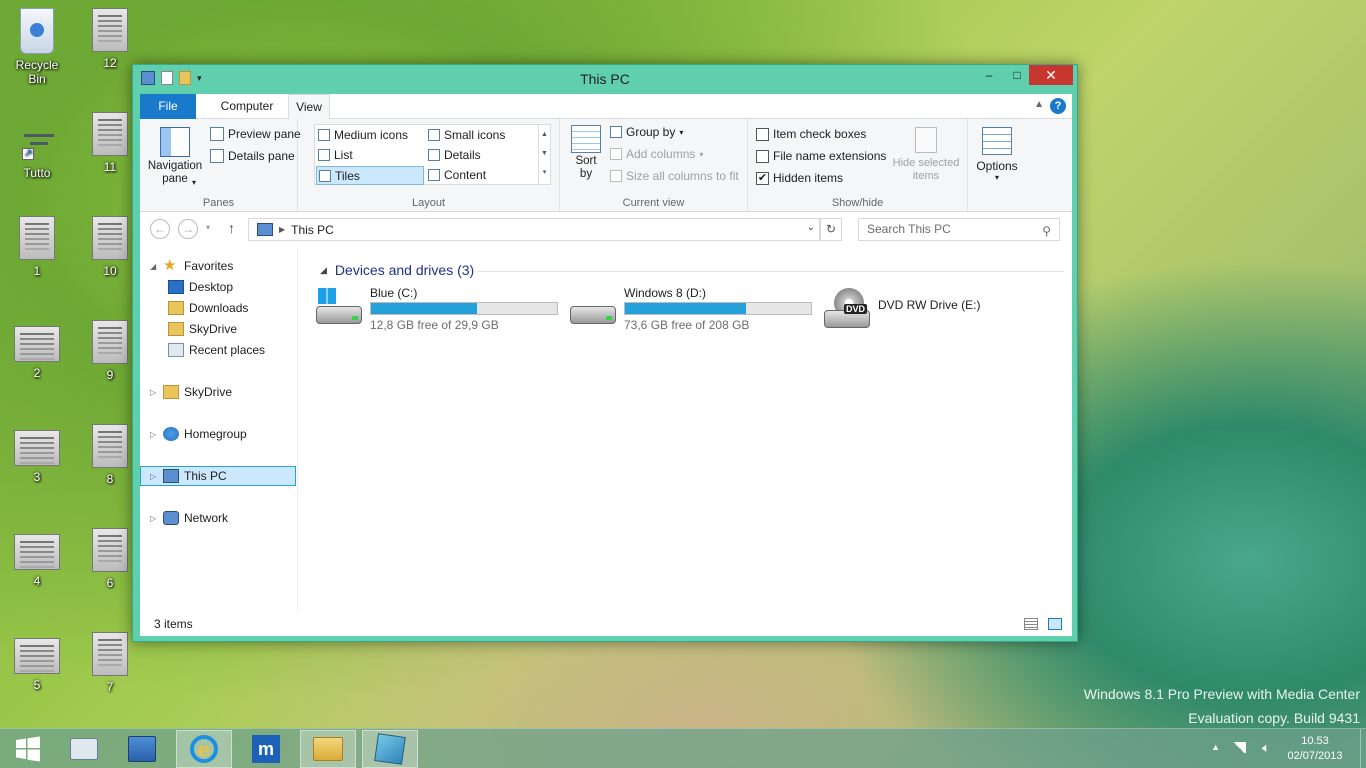 Image resolution: width=1366 pixels, height=768 pixels. What do you see at coordinates (831, 229) in the screenshot?
I see `refresh-button: ↻` at bounding box center [831, 229].